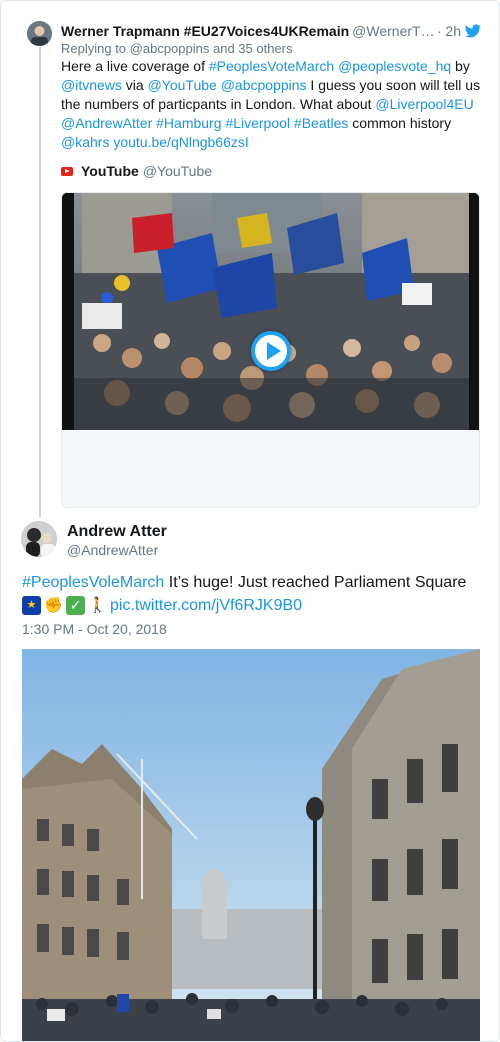 The image size is (500, 1042). Describe the element at coordinates (271, 66) in the screenshot. I see `hashtag-link: #PeoplesVoteMarch` at that location.